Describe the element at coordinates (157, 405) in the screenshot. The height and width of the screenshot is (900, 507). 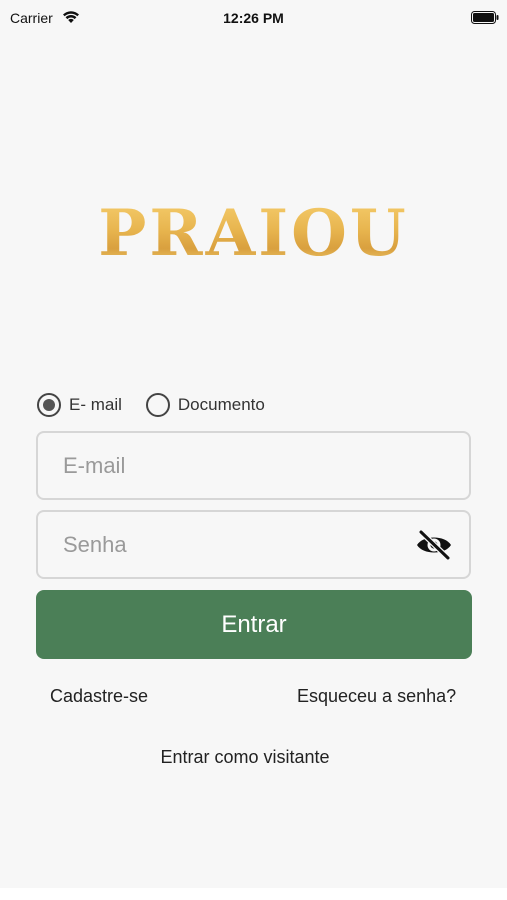
I see `radio-document-indicator` at that location.